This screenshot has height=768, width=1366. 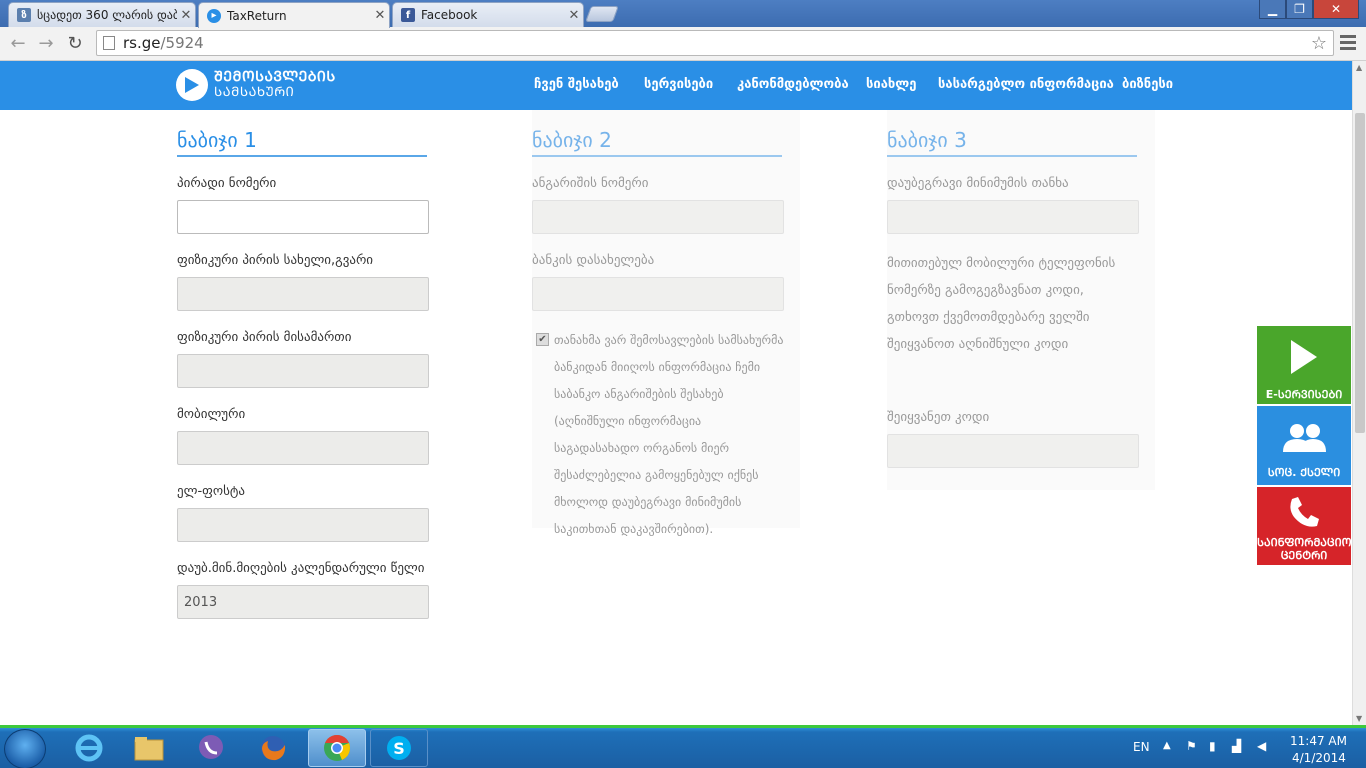 I want to click on rs-logo: ᲨᲔᲛᲝᲡᲐᲕᲚᲔᲑᲘᲡ ᲡᲐᲛᲡᲐᲮᲣᲠᲘ, so click(x=256, y=85).